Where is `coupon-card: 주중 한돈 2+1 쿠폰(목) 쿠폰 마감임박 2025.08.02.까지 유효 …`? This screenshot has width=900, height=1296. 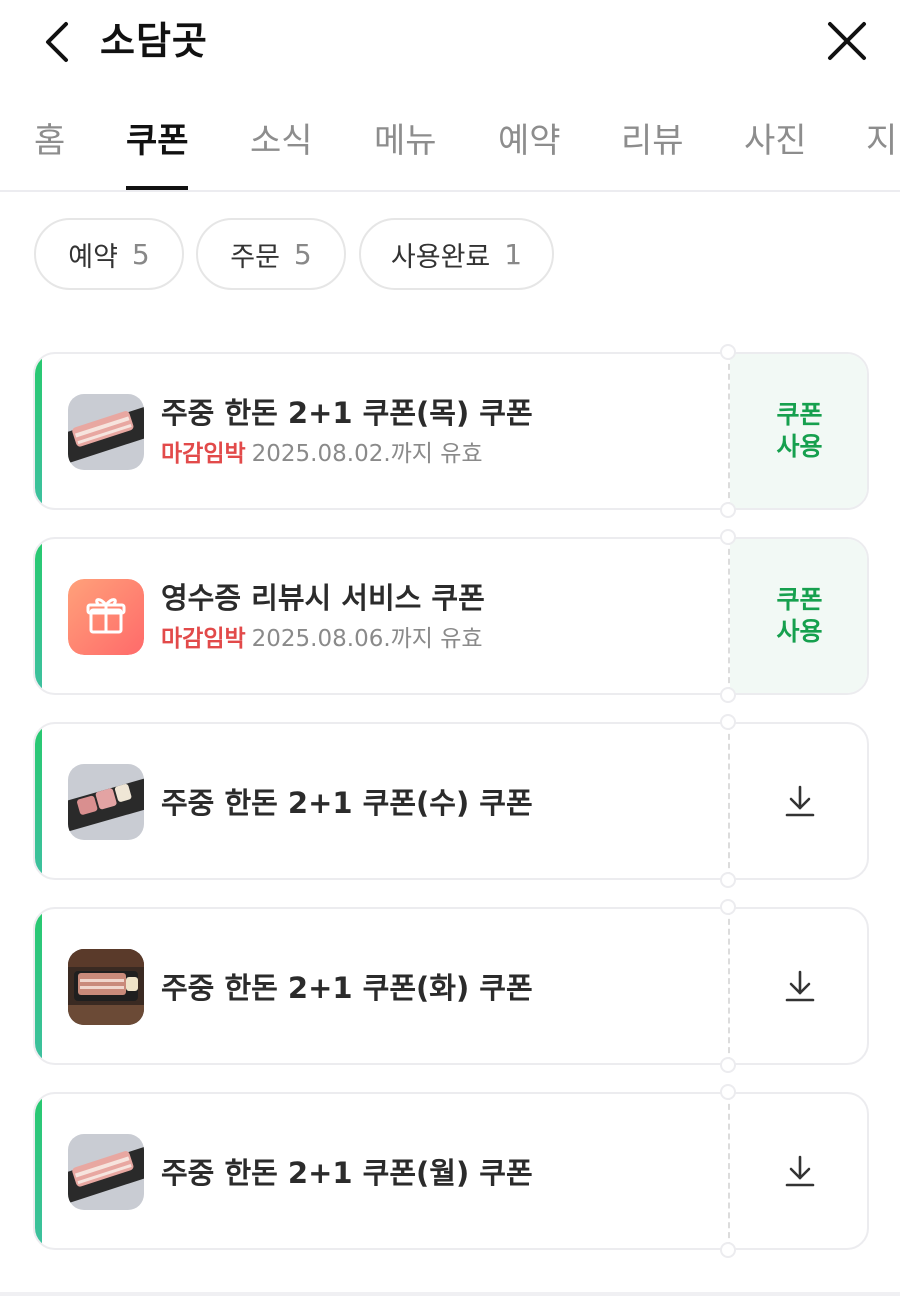
coupon-card: 주중 한돈 2+1 쿠폰(목) 쿠폰 마감임박 2025.08.02.까지 유효 … is located at coordinates (451, 431).